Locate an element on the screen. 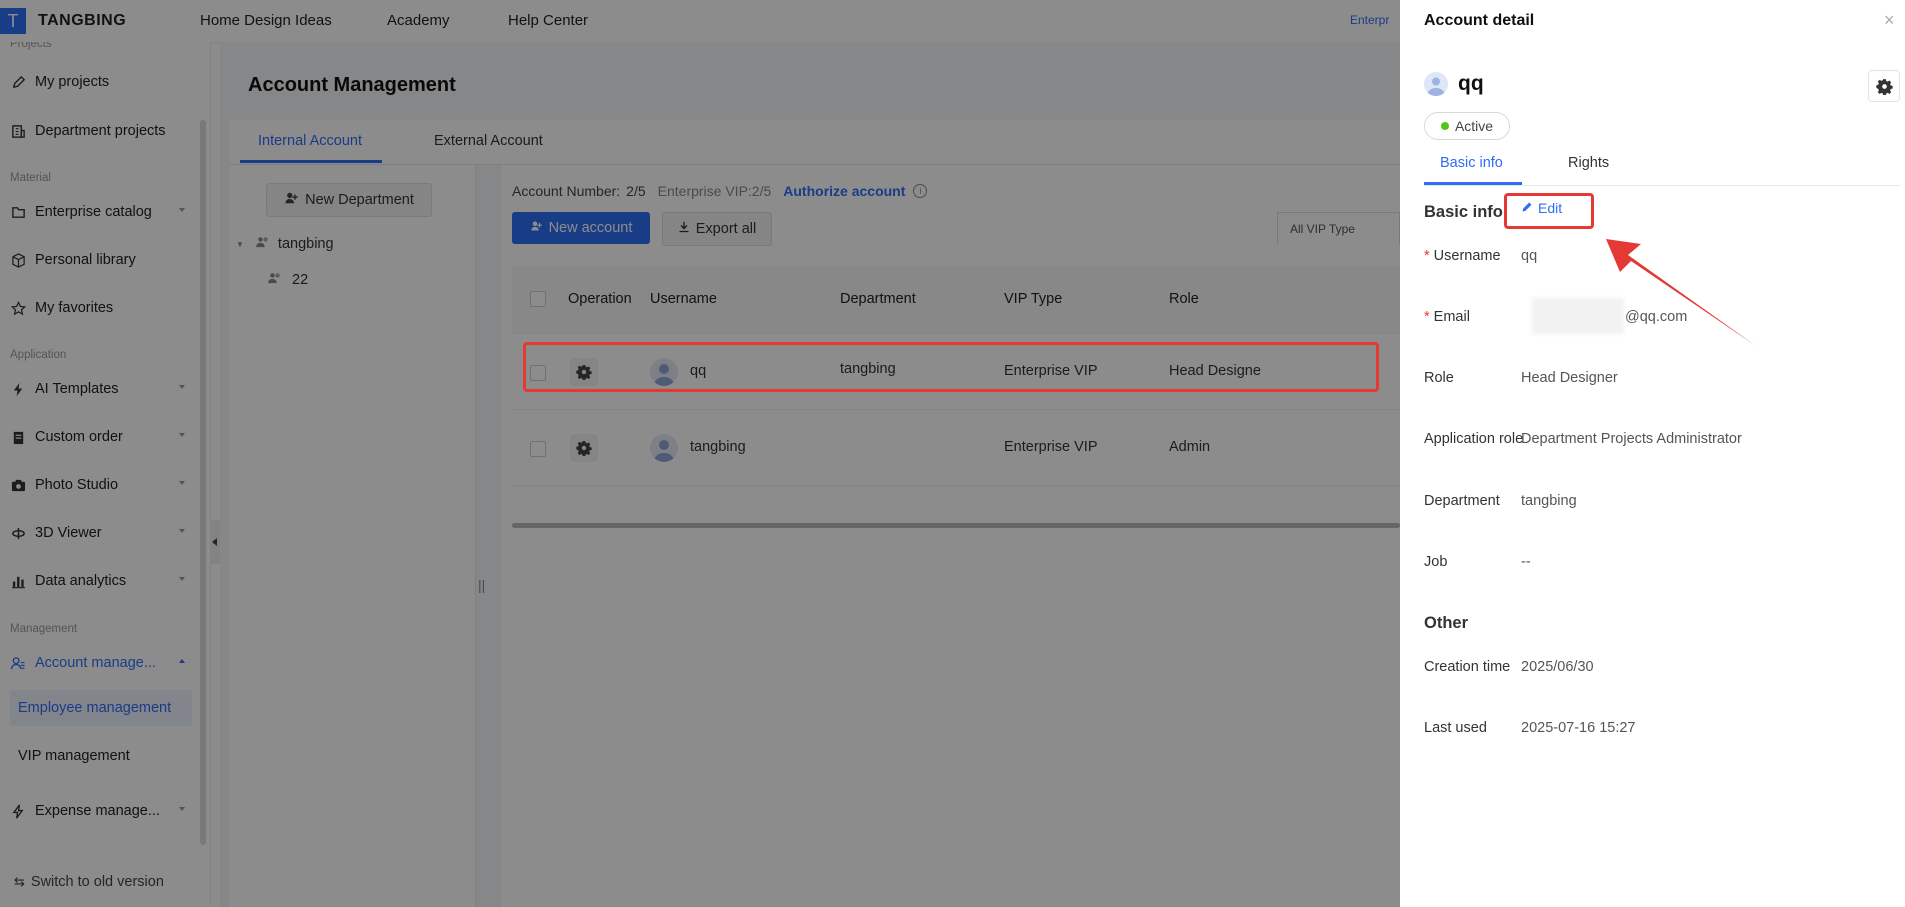 This screenshot has height=907, width=1905. tab-basic-info: Basic info is located at coordinates (1471, 163).